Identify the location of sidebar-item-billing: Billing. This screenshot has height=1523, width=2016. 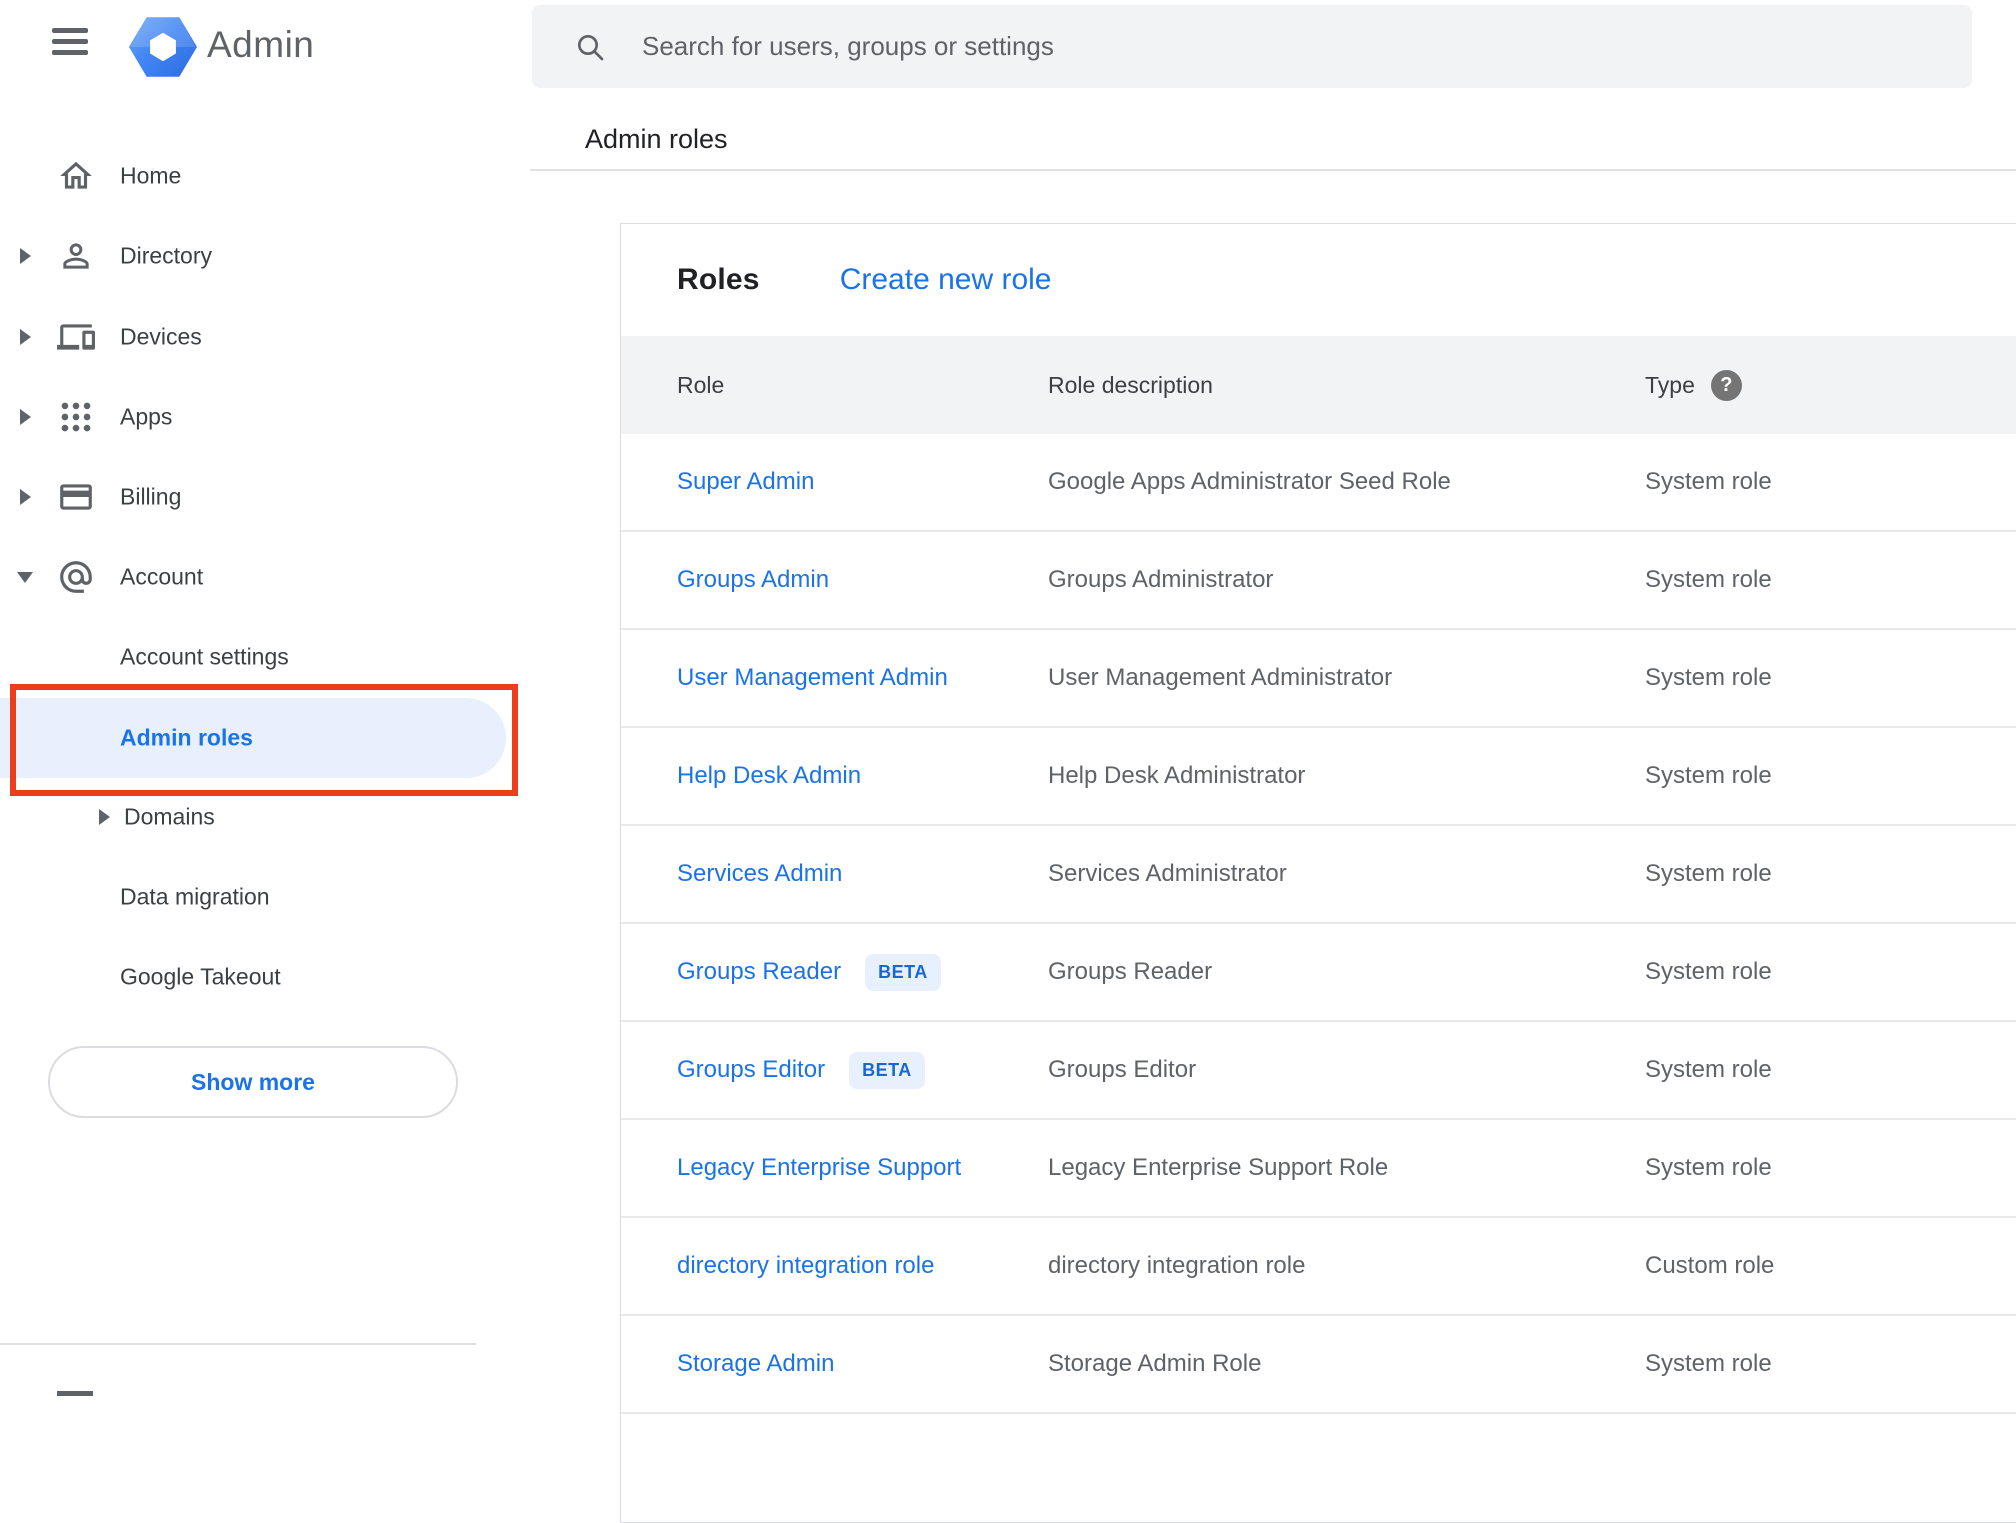
(253, 497).